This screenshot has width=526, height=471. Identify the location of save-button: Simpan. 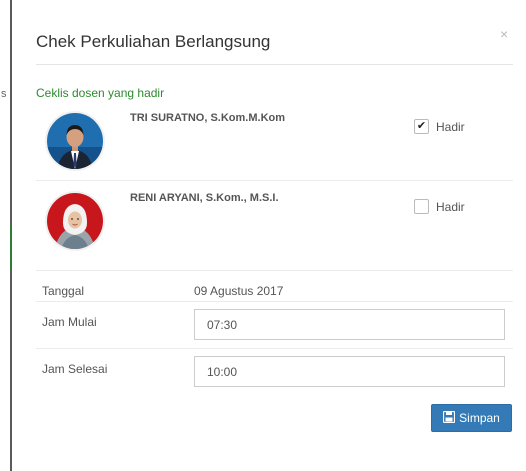
(471, 418).